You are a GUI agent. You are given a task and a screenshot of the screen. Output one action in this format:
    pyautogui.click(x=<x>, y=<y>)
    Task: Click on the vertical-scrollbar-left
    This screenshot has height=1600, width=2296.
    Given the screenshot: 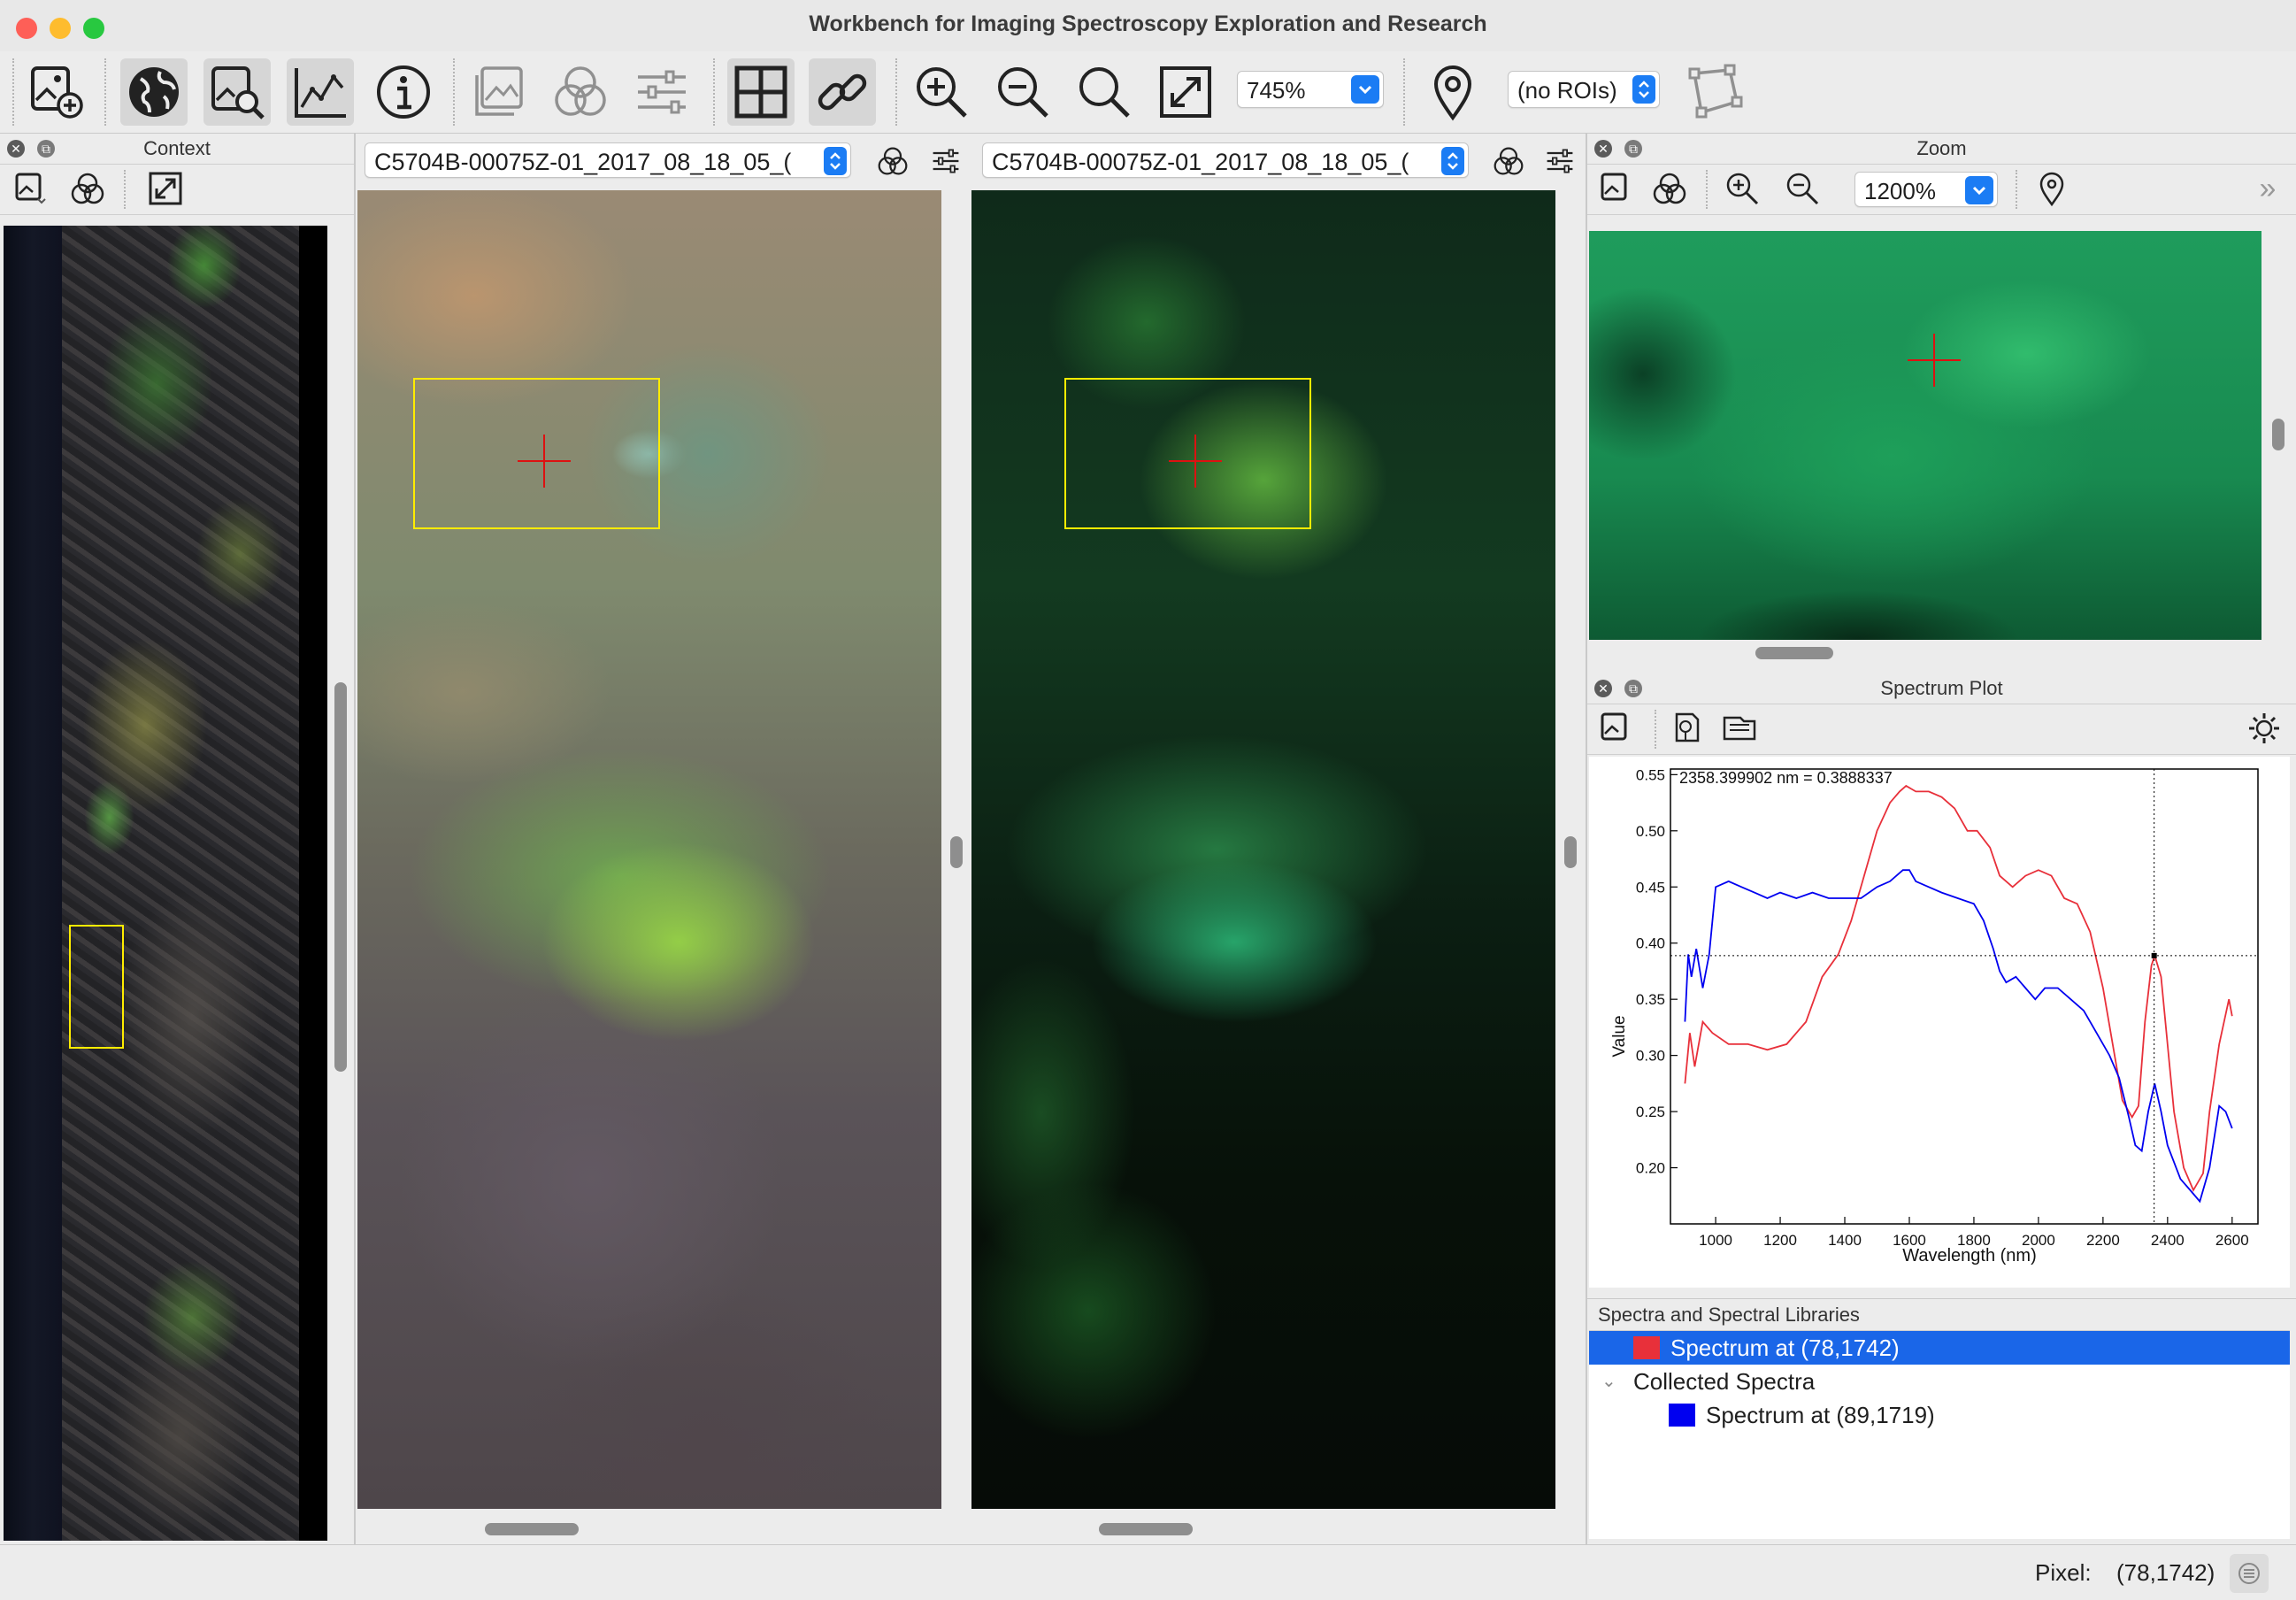 What is the action you would take?
    pyautogui.click(x=956, y=852)
    